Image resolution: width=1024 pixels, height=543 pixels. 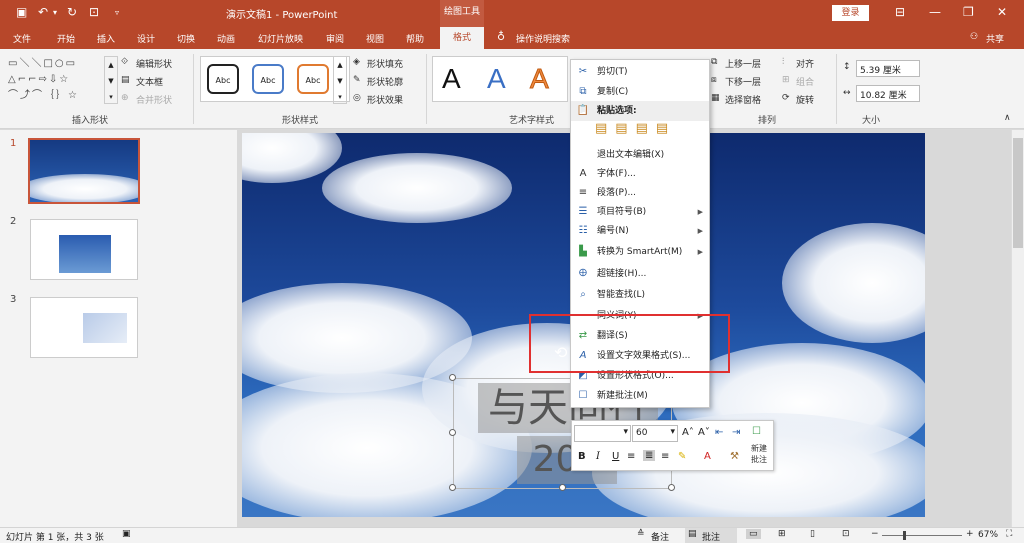 I want to click on bold-button: B, so click(x=582, y=456).